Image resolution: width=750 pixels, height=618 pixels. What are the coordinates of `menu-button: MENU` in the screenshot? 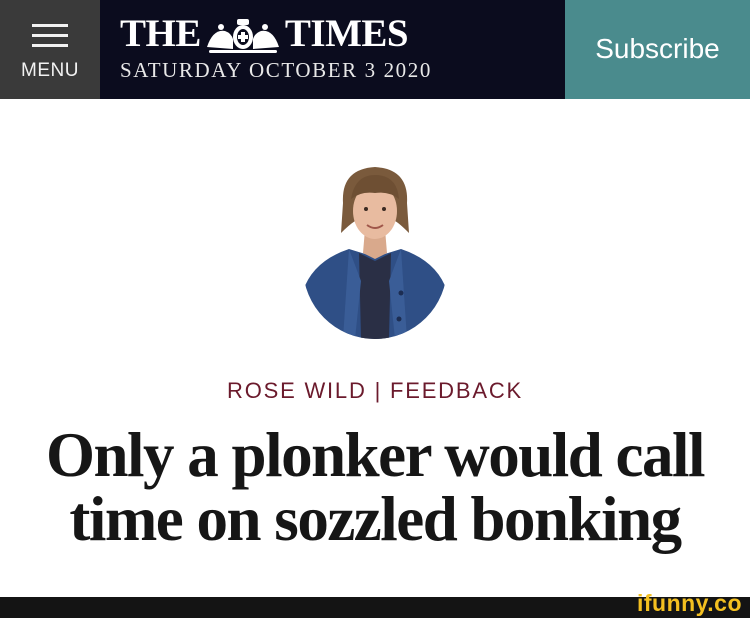 It's located at (50, 49).